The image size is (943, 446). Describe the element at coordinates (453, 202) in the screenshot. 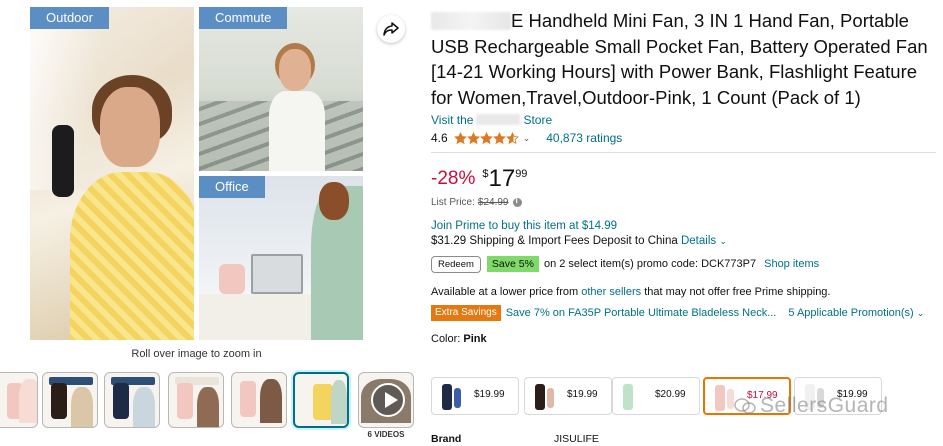

I see `list-price-label: List Price:` at that location.